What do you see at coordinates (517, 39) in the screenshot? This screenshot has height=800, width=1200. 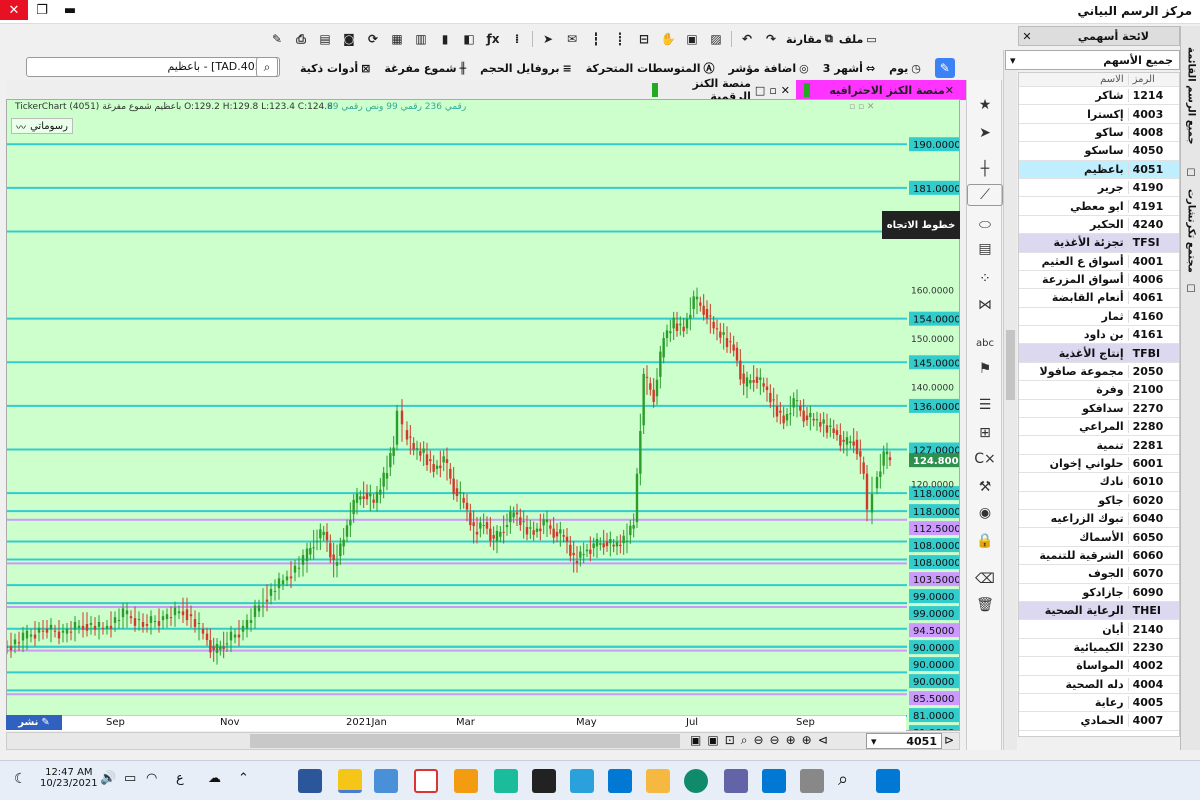 I see `dotted-icon: ⁞` at bounding box center [517, 39].